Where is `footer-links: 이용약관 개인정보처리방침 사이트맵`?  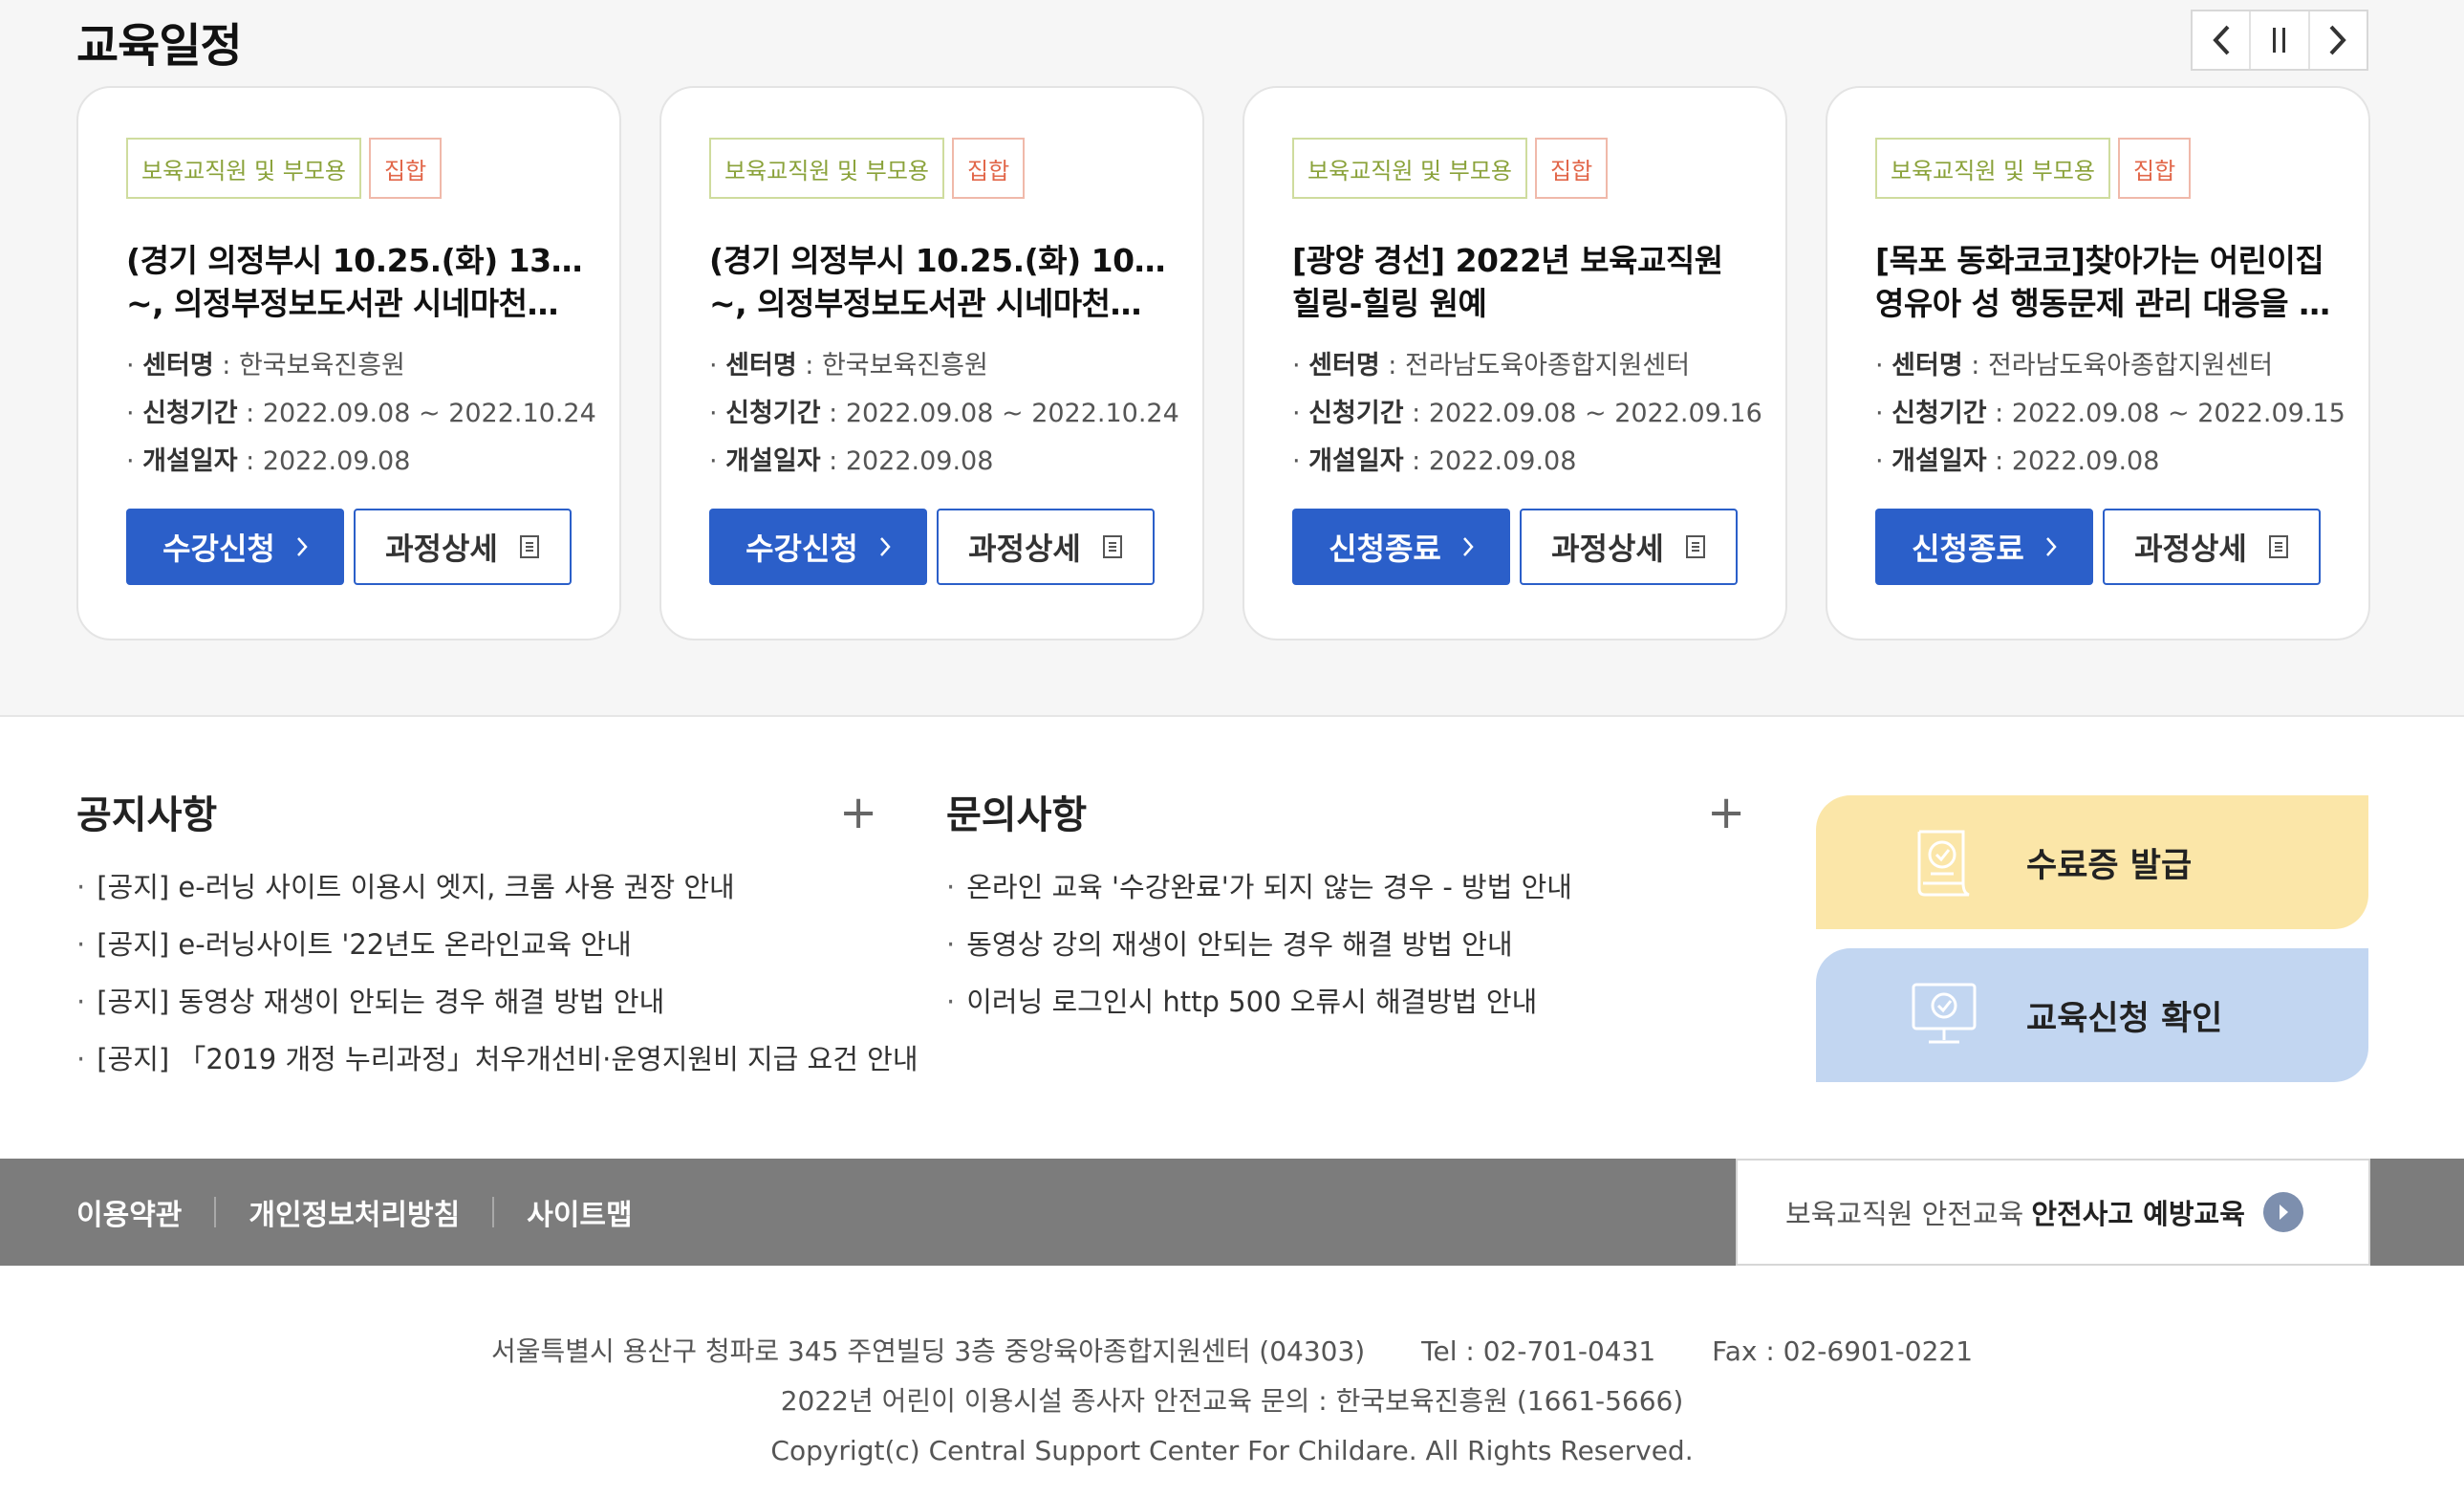 footer-links: 이용약관 개인정보처리방침 사이트맵 is located at coordinates (355, 1212).